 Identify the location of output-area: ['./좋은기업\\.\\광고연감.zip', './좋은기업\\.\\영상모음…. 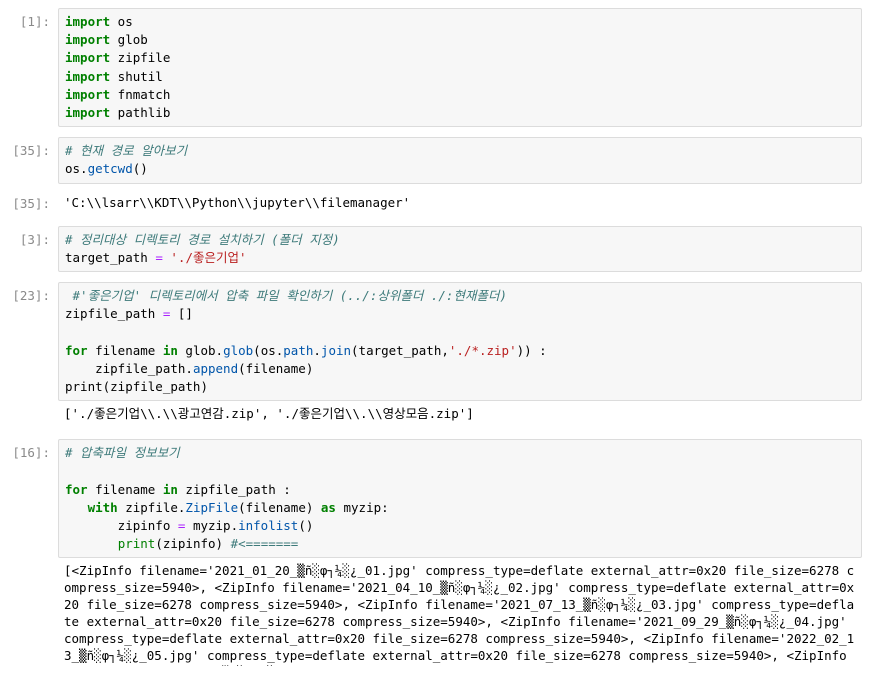
(460, 415).